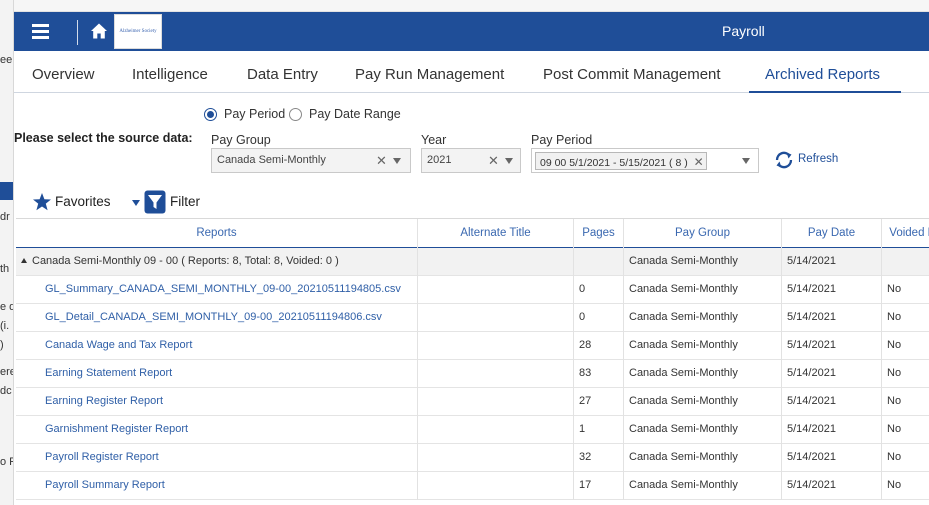 Image resolution: width=929 pixels, height=505 pixels. I want to click on pay-group-label: Pay Group, so click(241, 140).